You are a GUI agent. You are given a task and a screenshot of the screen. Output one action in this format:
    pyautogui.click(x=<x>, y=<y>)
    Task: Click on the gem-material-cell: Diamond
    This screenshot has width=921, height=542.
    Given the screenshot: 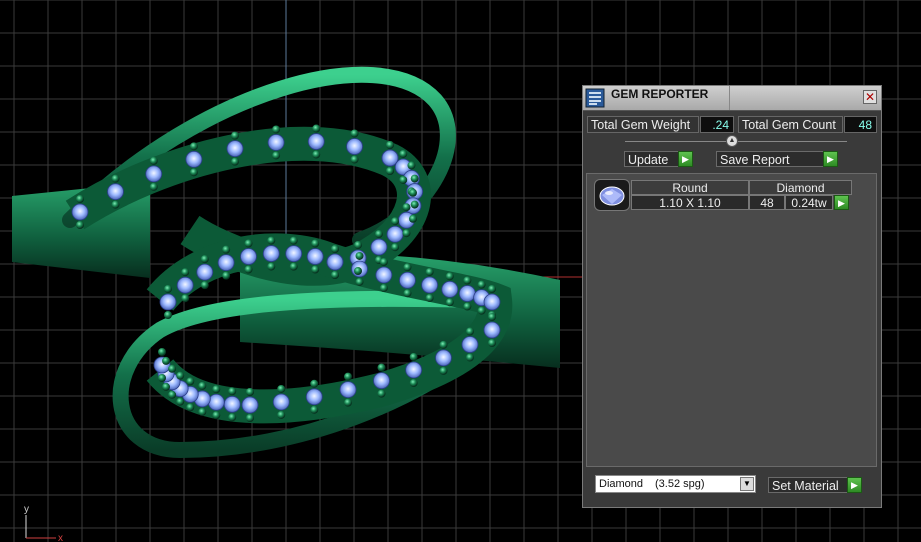 What is the action you would take?
    pyautogui.click(x=800, y=187)
    